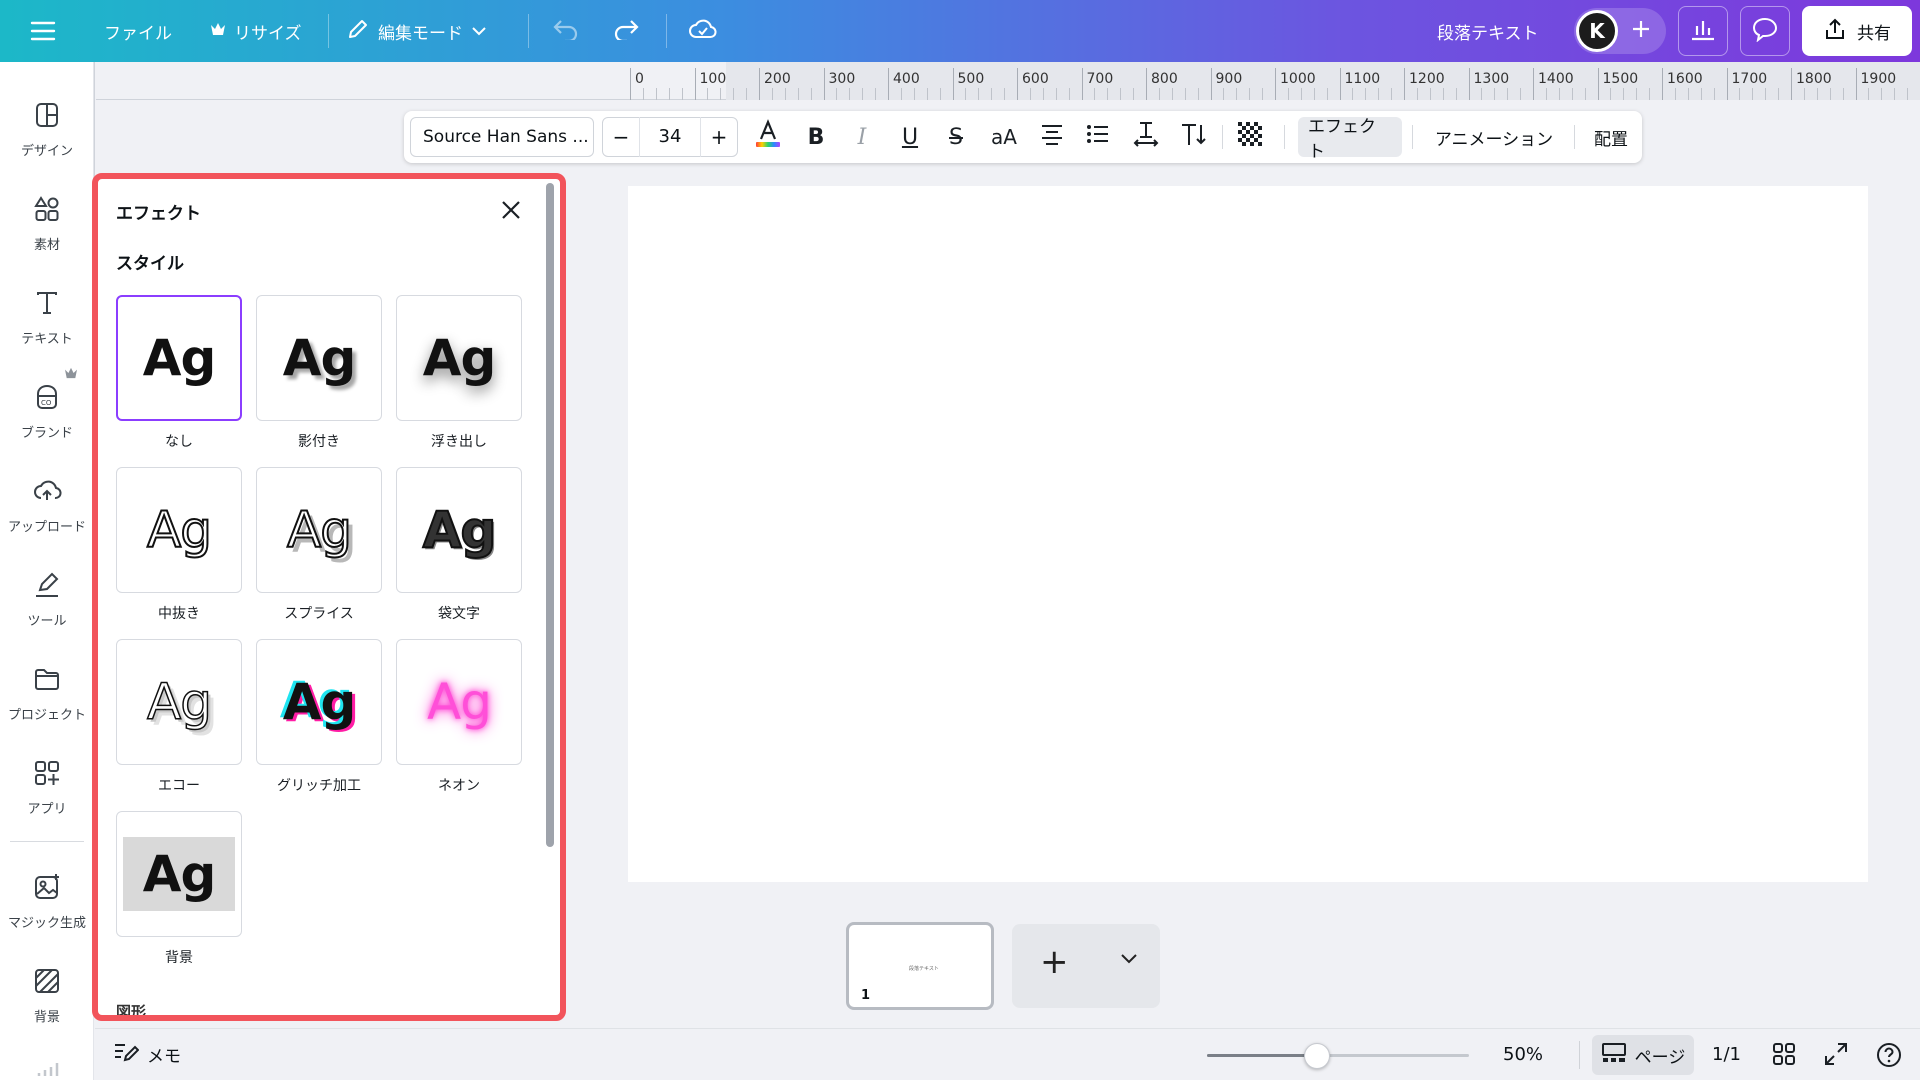  What do you see at coordinates (703, 31) in the screenshot?
I see `cloud-save-button` at bounding box center [703, 31].